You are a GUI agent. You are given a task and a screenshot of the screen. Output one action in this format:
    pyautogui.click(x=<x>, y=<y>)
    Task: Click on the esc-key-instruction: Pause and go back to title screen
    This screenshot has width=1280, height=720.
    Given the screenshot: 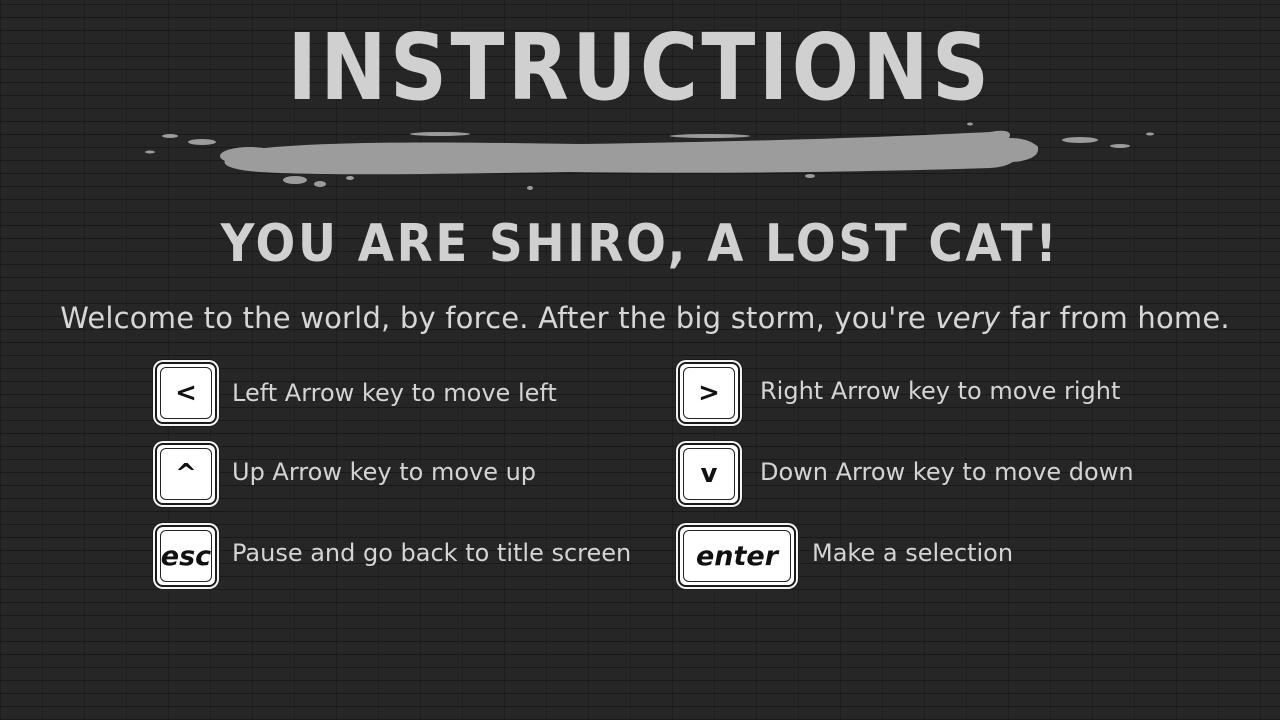 What is the action you would take?
    pyautogui.click(x=432, y=553)
    